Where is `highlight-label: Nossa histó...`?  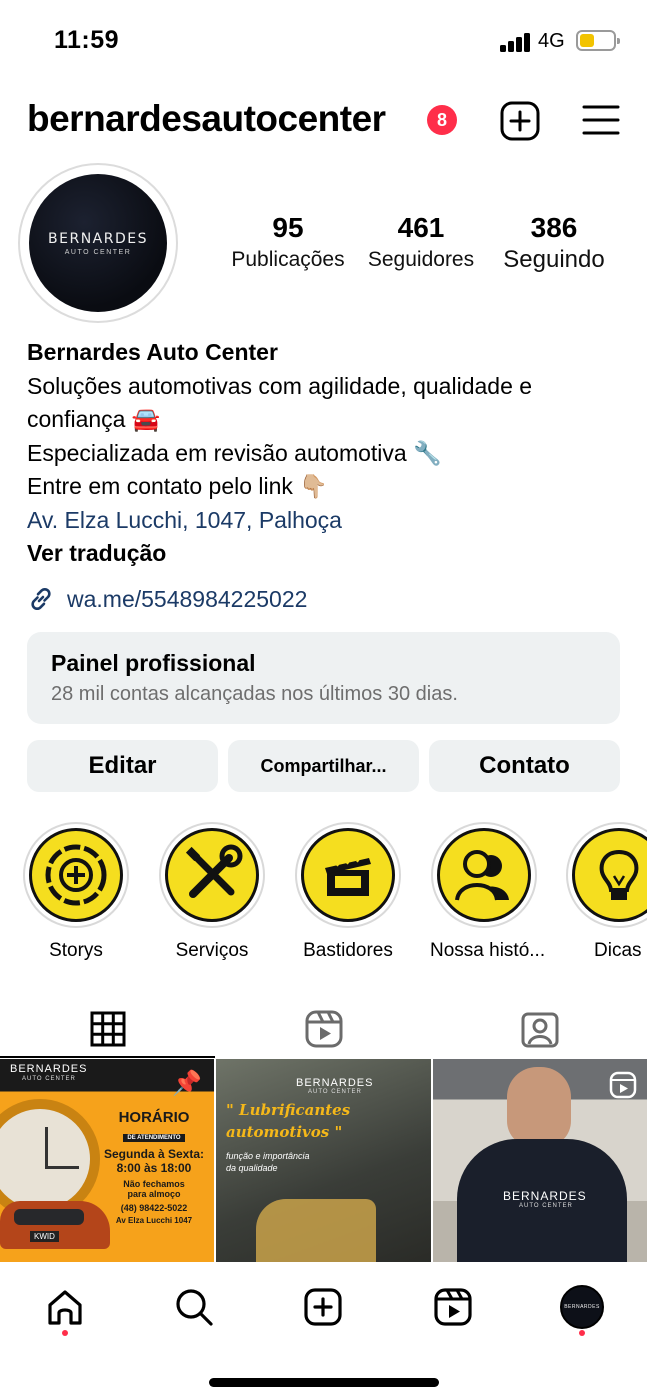
highlight-label: Nossa histó... is located at coordinates (488, 950).